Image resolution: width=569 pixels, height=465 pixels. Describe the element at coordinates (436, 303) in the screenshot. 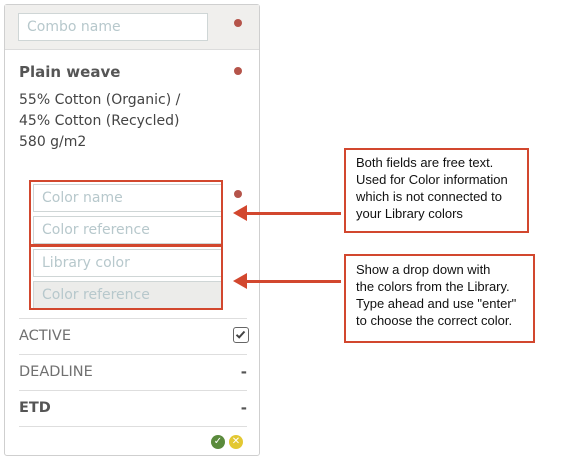

I see `note-line: Type ahead and use "enter"` at that location.